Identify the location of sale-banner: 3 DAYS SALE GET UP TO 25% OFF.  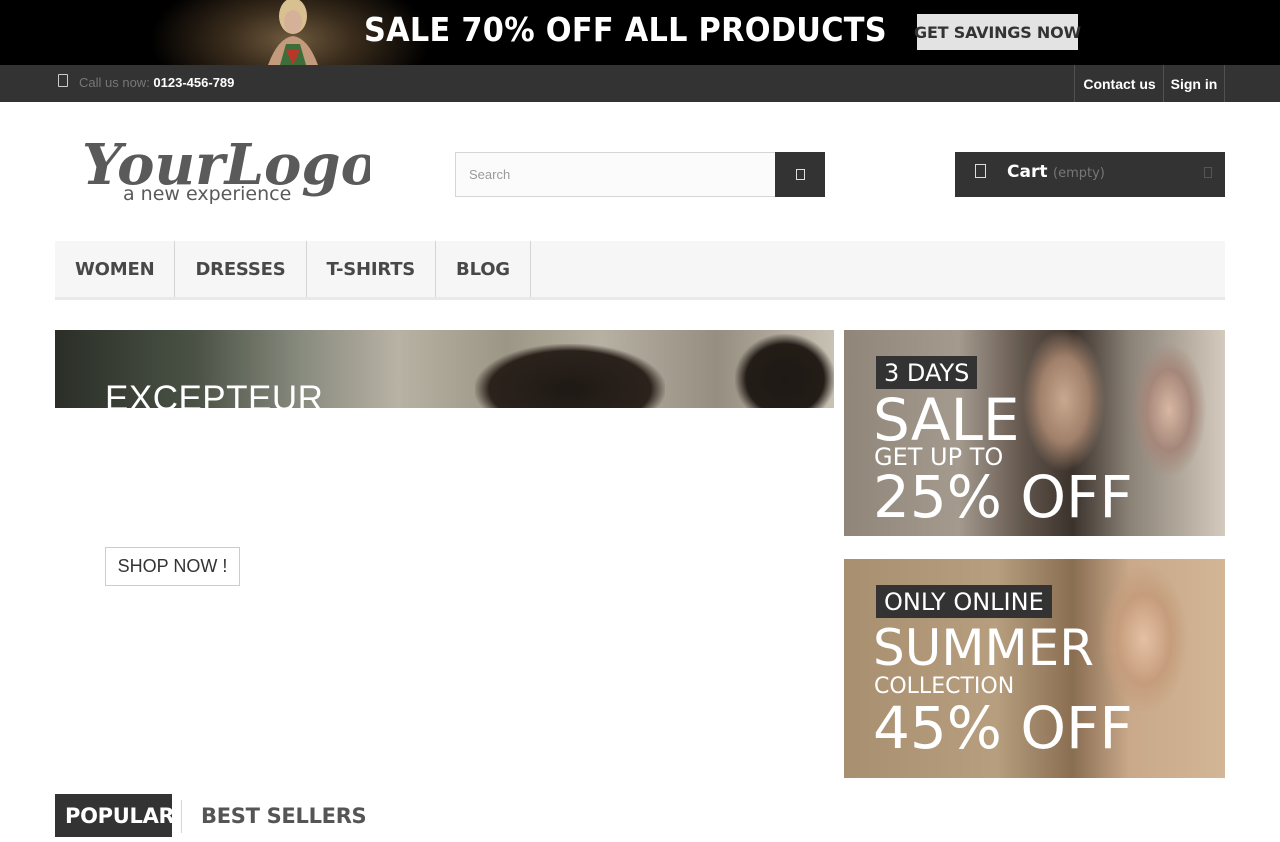
(1034, 433).